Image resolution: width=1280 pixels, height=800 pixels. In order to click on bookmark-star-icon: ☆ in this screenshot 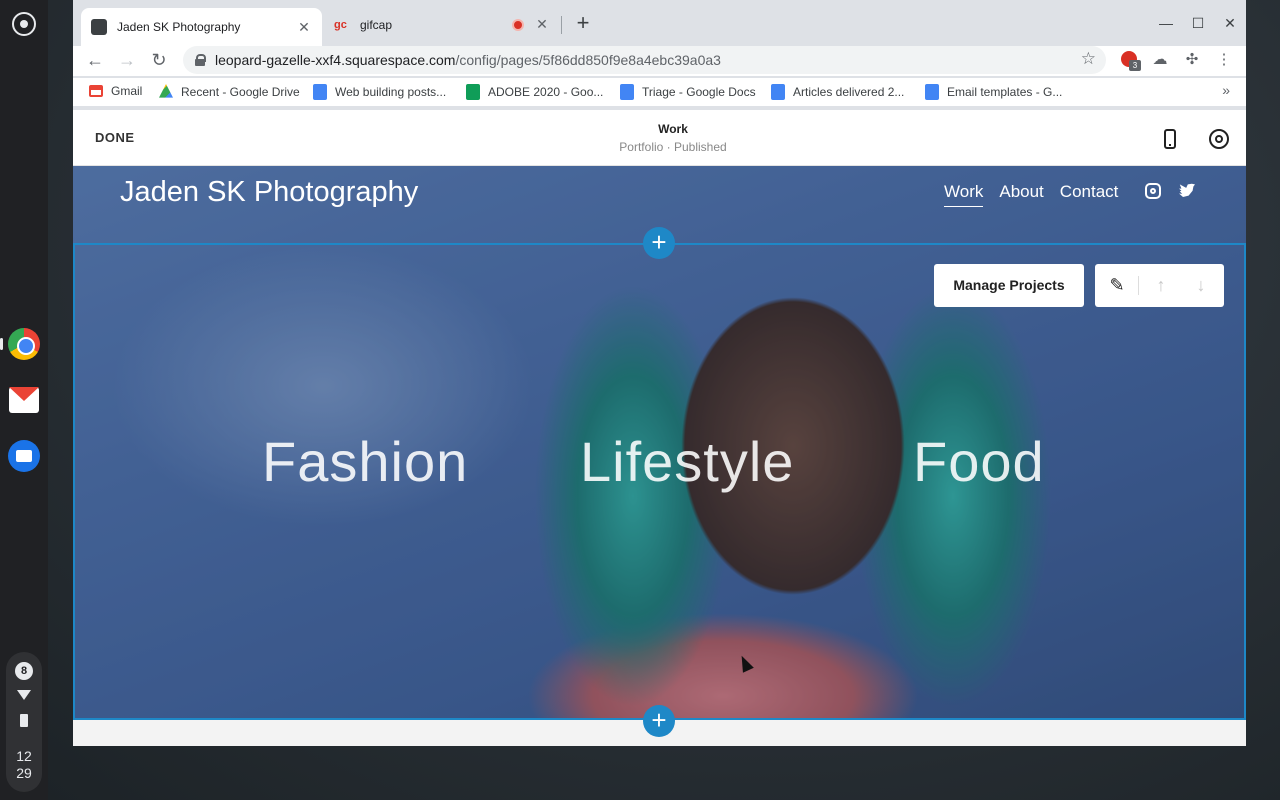, I will do `click(1088, 59)`.